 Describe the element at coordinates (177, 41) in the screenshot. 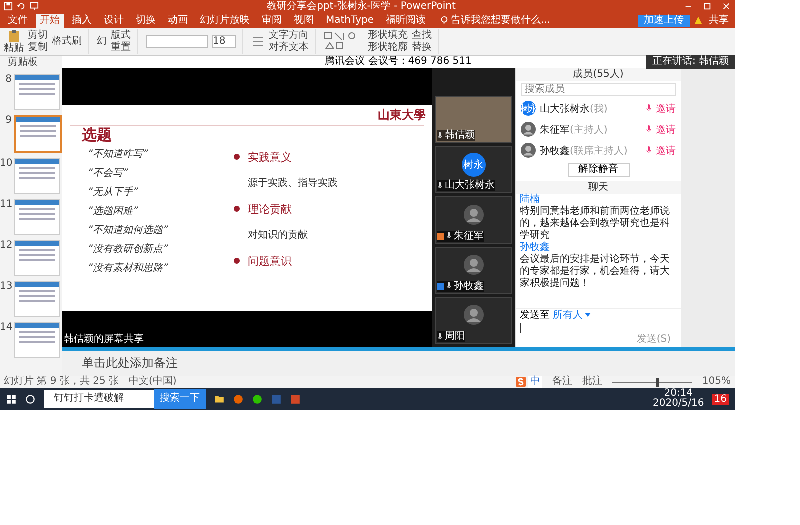

I see `font-name-field` at that location.